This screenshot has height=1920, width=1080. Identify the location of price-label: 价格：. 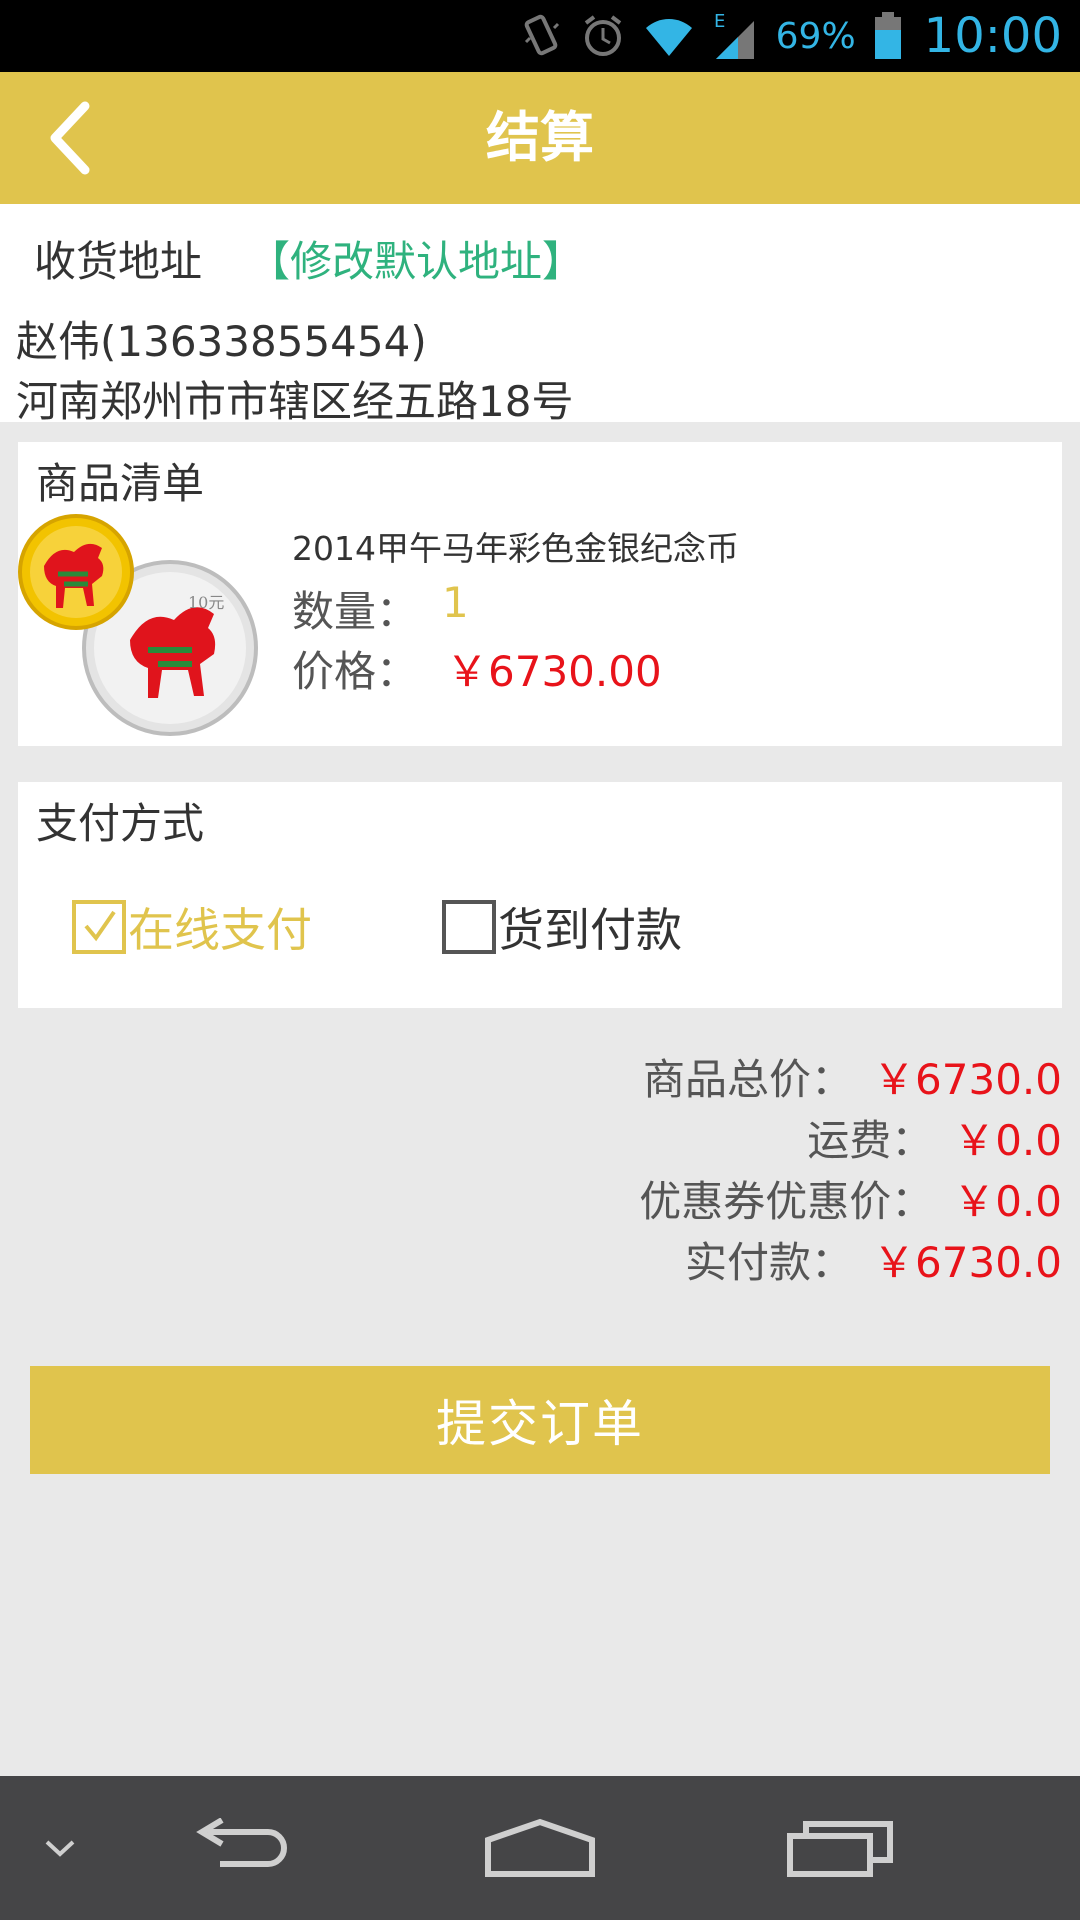
(355, 671).